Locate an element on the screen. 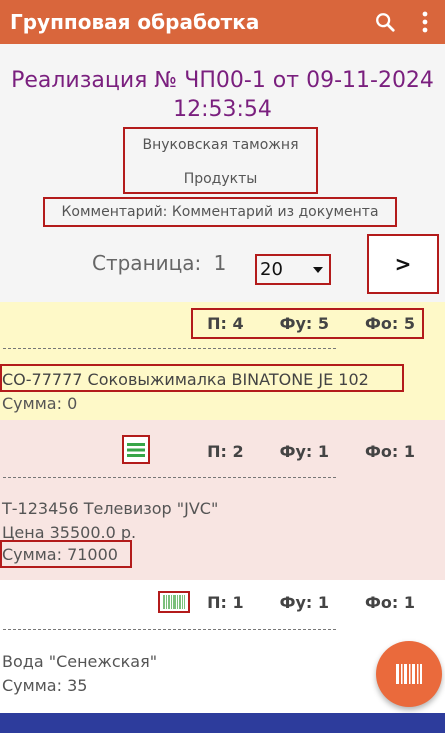 The image size is (445, 733). page-number: 1 is located at coordinates (220, 263).